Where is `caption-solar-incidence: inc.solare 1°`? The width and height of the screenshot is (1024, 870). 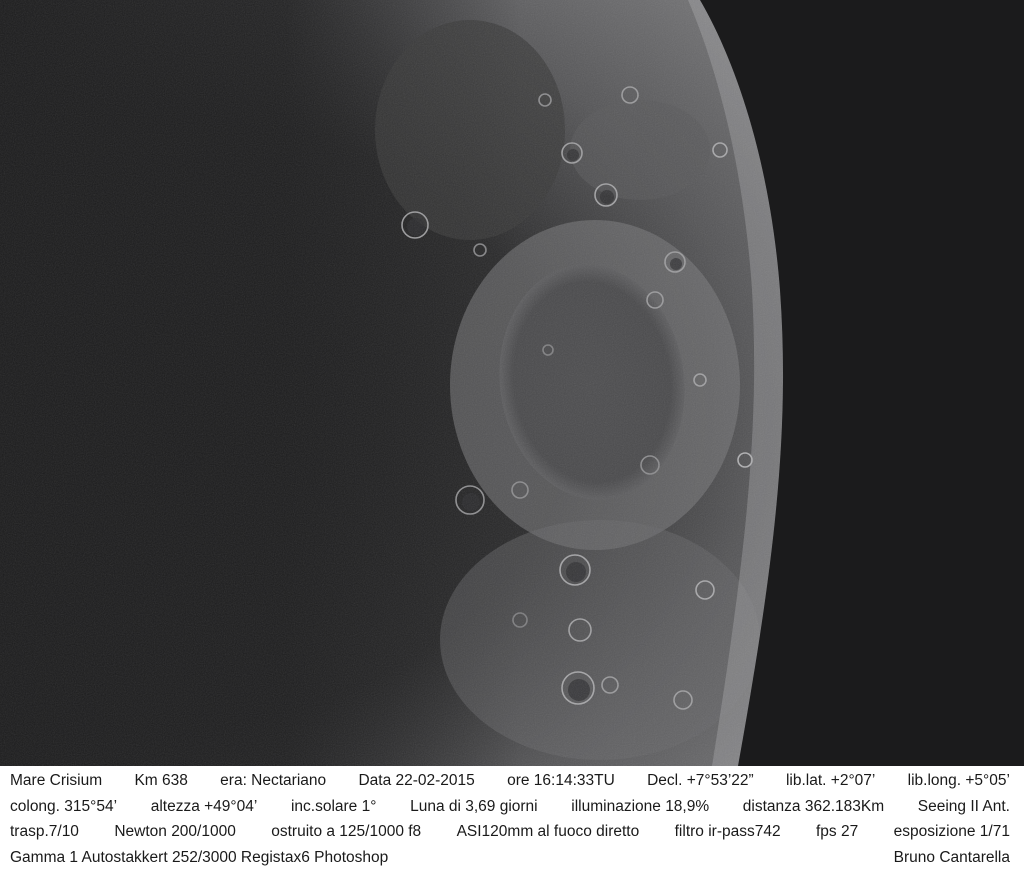
caption-solar-incidence: inc.solare 1° is located at coordinates (333, 806).